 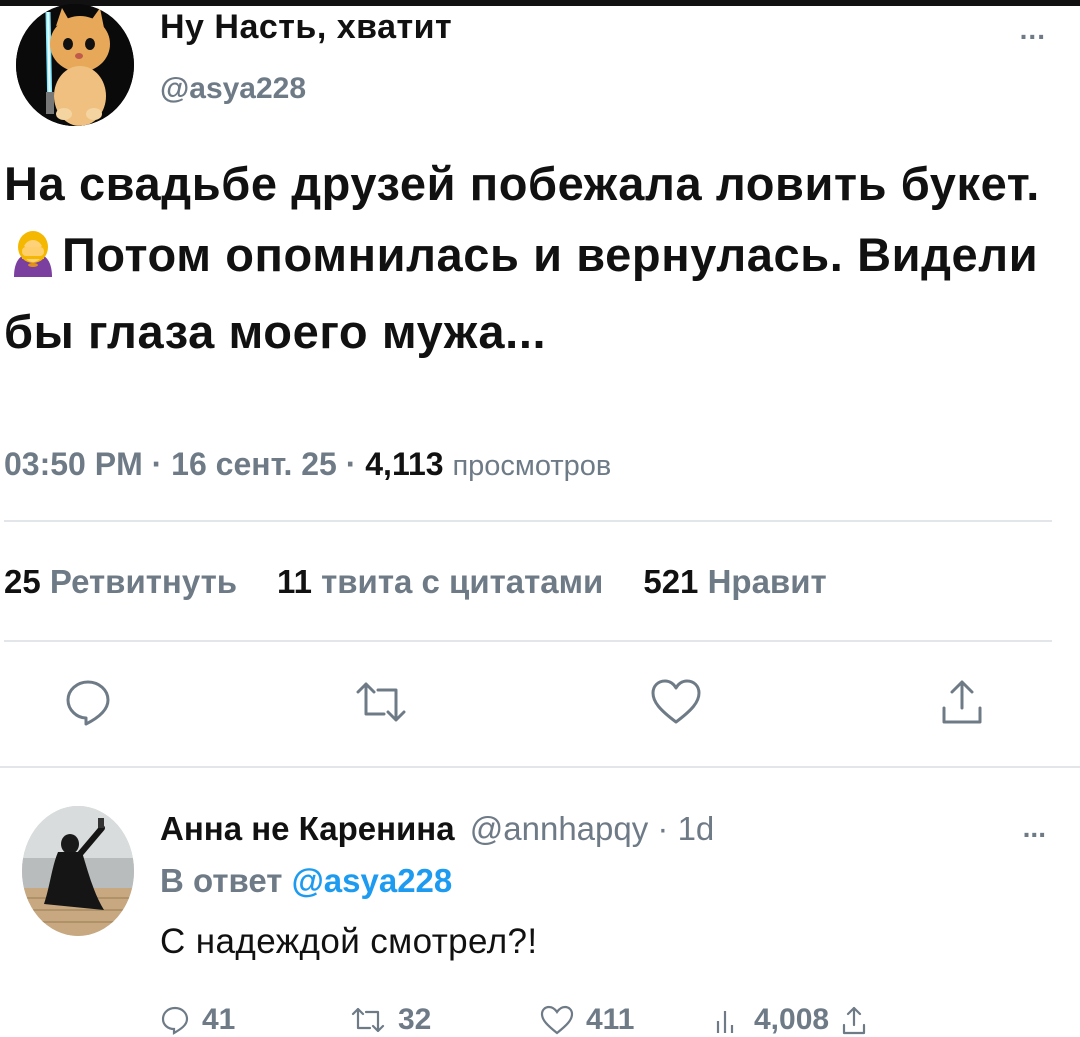 I want to click on reply-author-handle-time: @annhapqy · 1d, so click(x=592, y=828).